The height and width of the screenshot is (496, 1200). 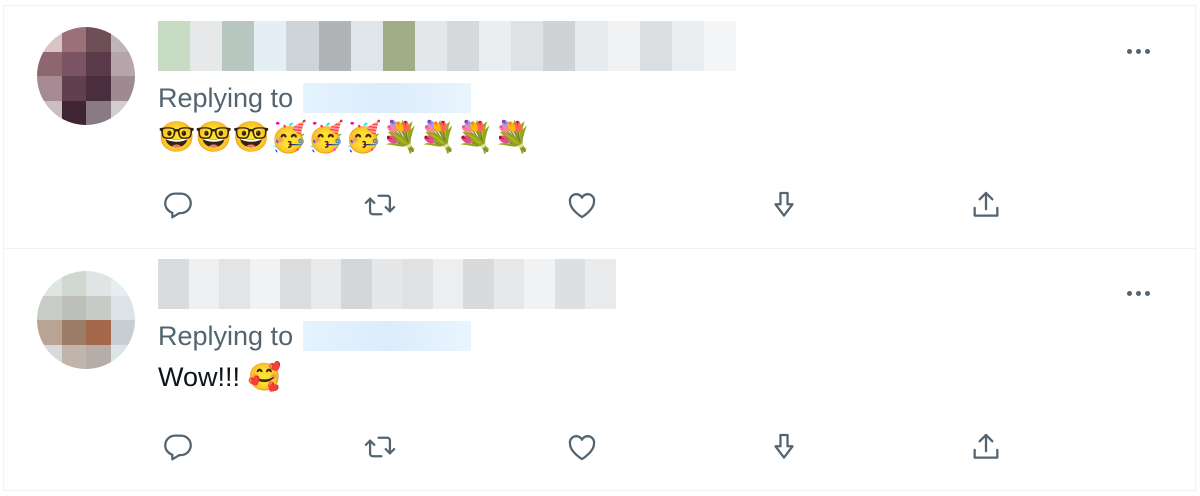 I want to click on download-icon, so click(x=784, y=204).